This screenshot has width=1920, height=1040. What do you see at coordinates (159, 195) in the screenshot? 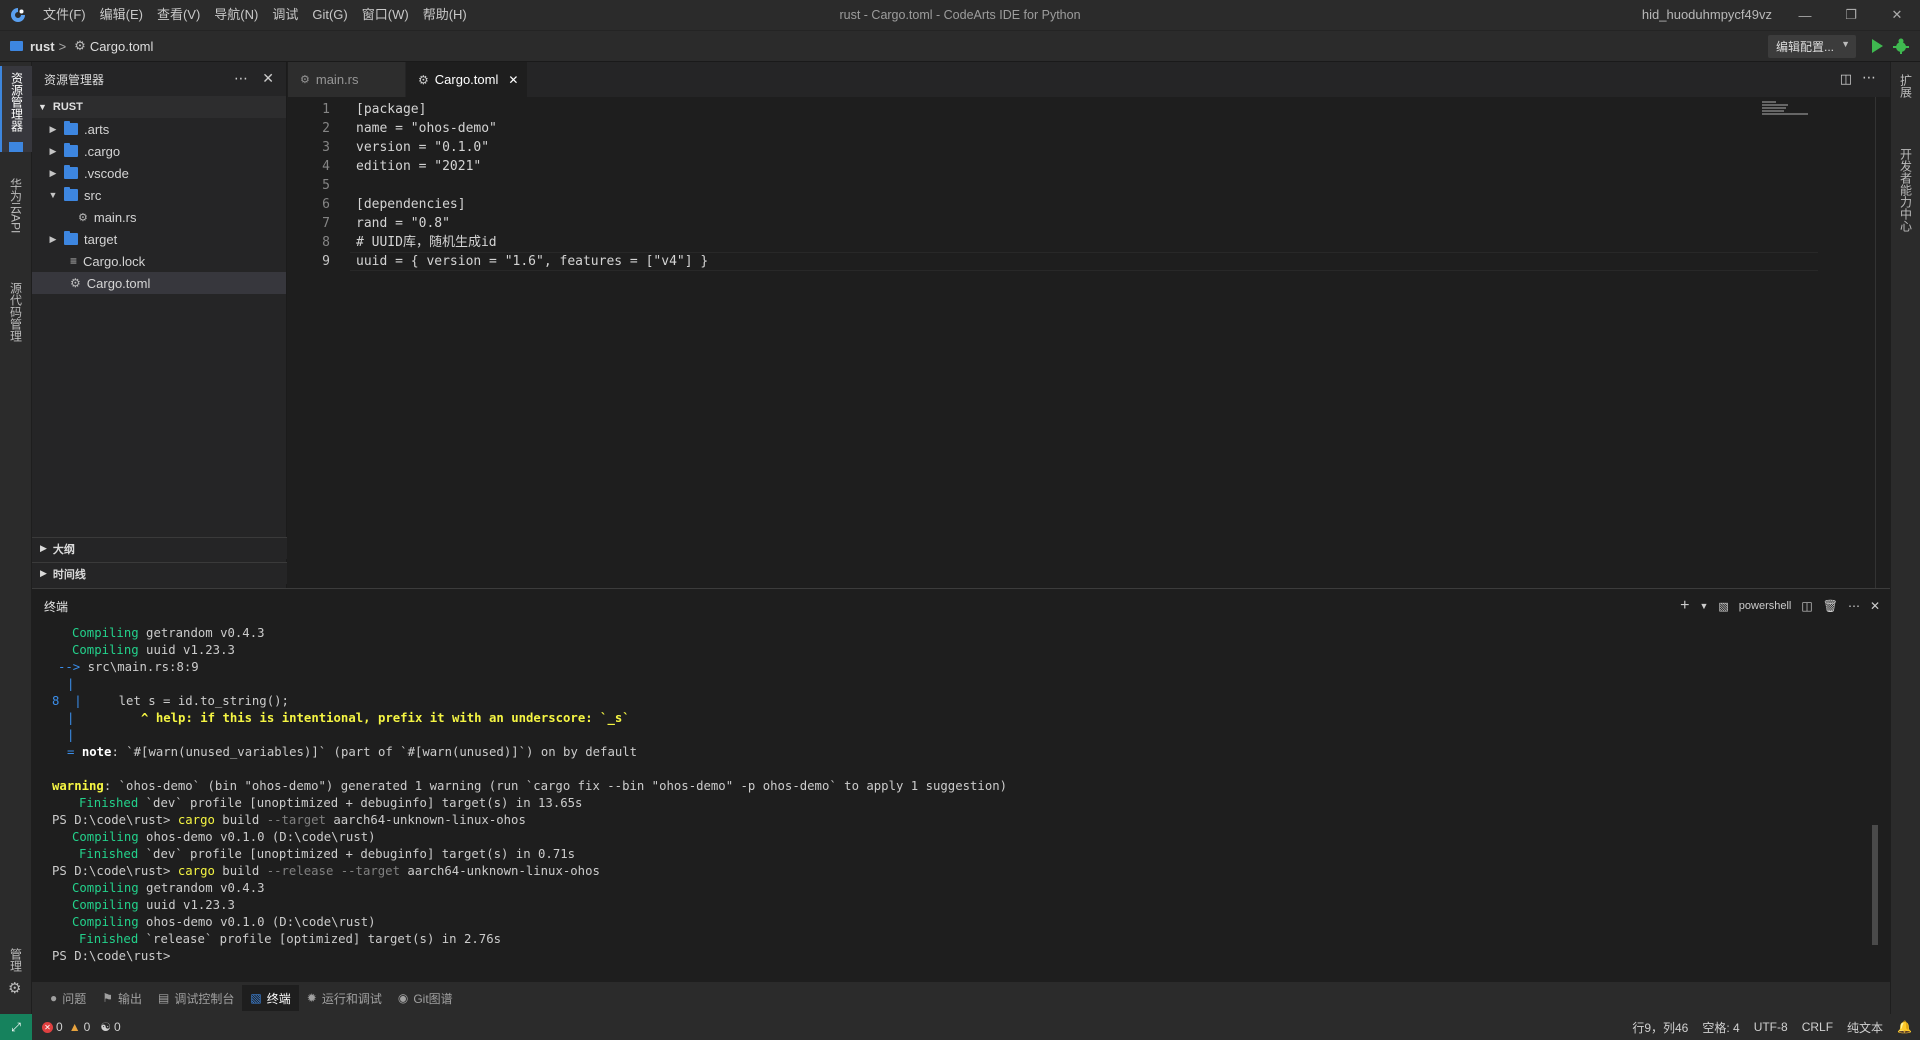
I see `tree-item-src: ▼ src` at bounding box center [159, 195].